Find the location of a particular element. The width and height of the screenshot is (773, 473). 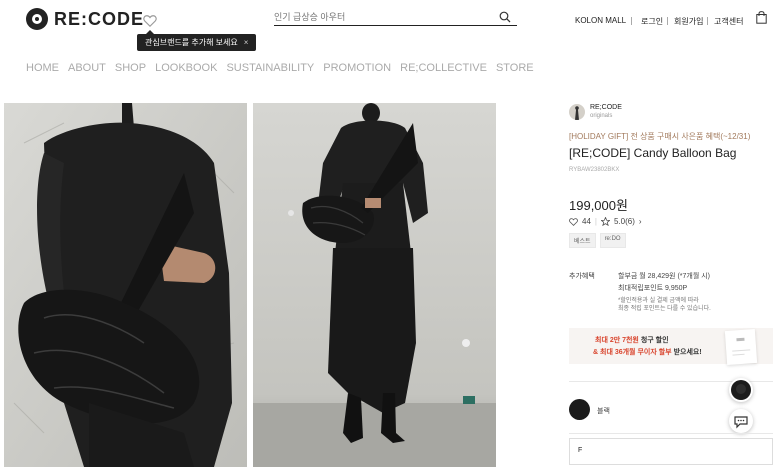

nav-recollective: RE;COLLECTIVE is located at coordinates (443, 68).